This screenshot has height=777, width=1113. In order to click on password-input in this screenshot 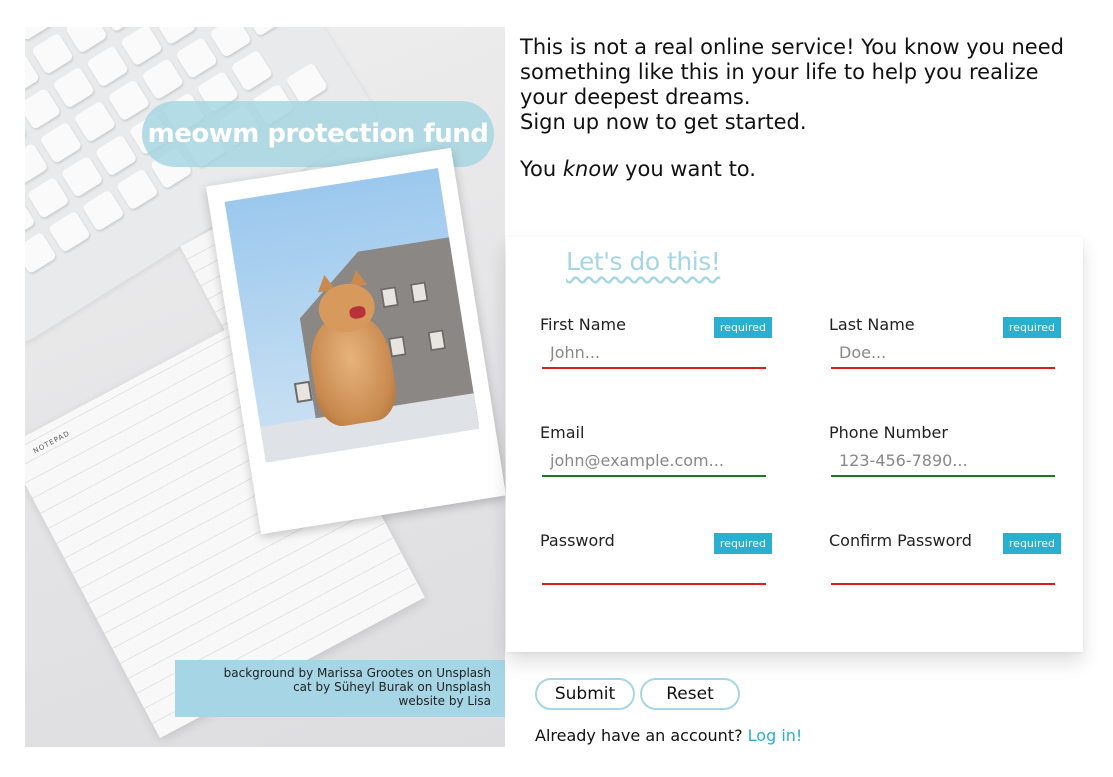, I will do `click(654, 569)`.